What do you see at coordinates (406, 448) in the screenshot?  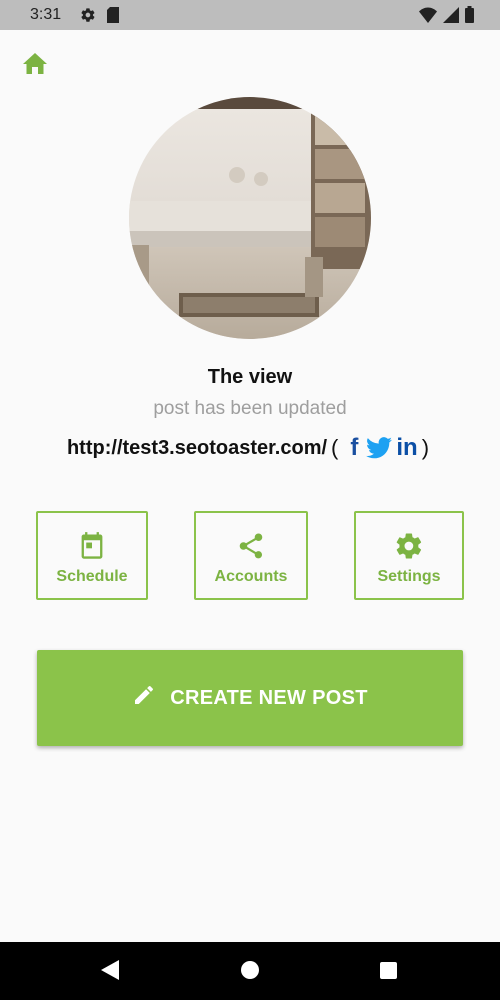 I see `linkedin-icon: in` at bounding box center [406, 448].